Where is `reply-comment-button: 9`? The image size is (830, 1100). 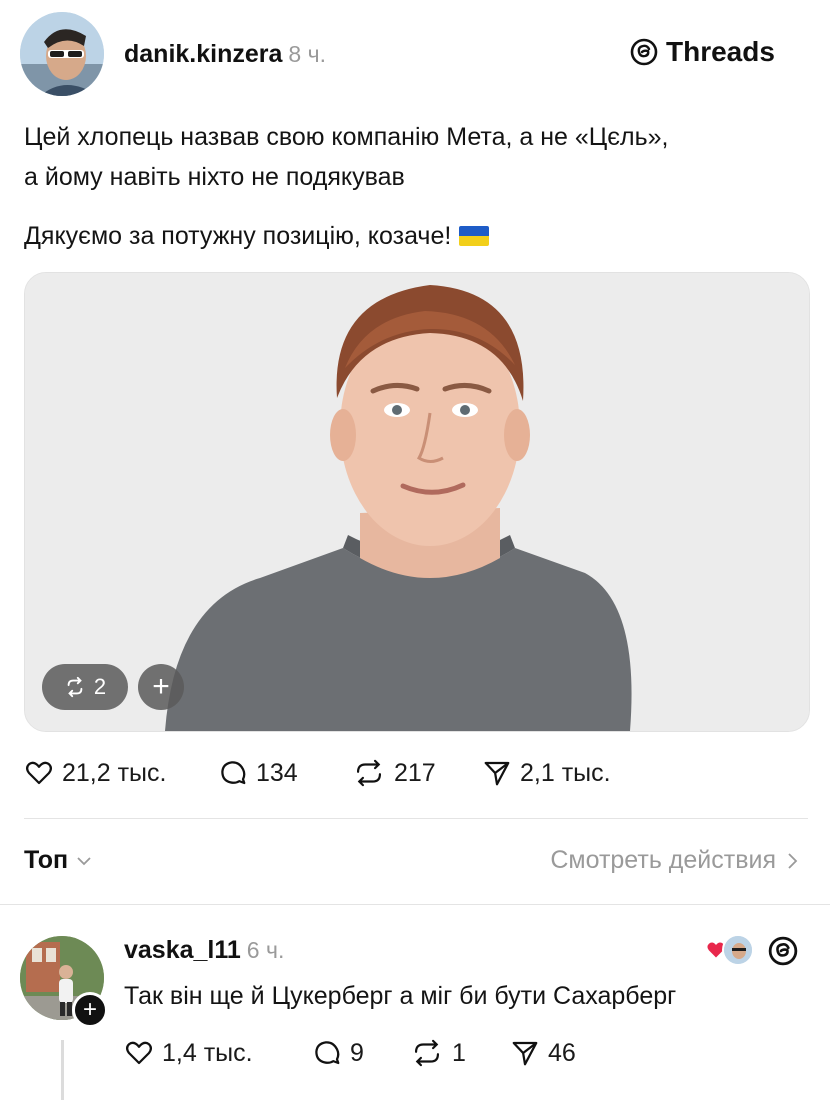 reply-comment-button: 9 is located at coordinates (338, 1053).